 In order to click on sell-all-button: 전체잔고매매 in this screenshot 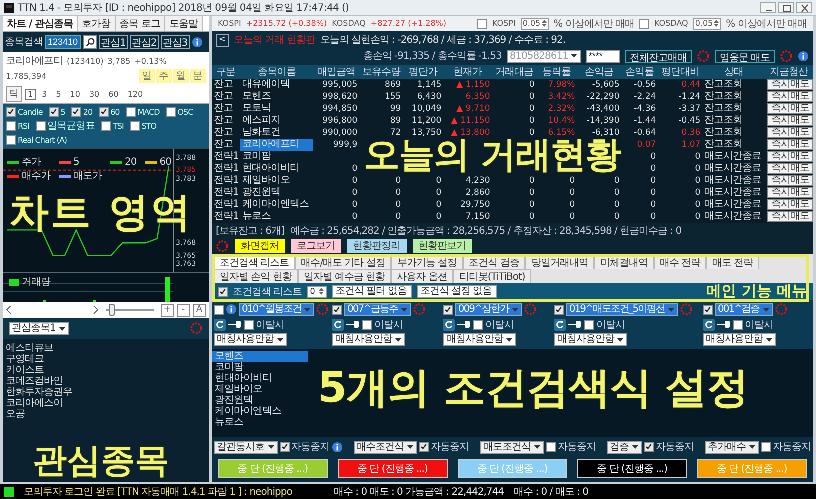, I will do `click(658, 56)`.